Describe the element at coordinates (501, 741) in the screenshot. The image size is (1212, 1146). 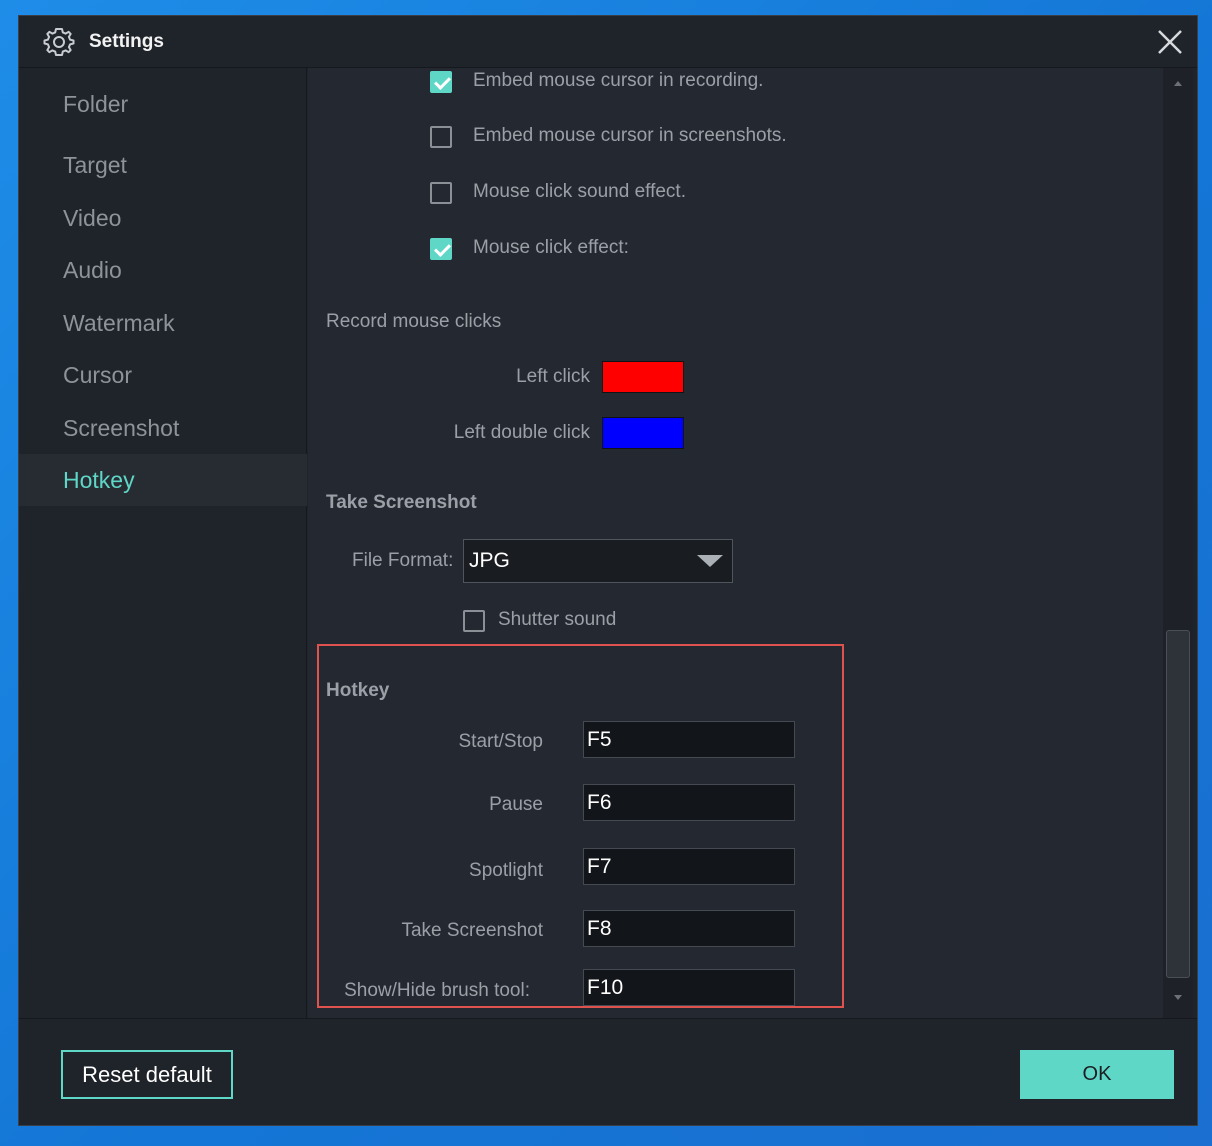
I see `hotkey-start-stop-label: Start/Stop` at that location.